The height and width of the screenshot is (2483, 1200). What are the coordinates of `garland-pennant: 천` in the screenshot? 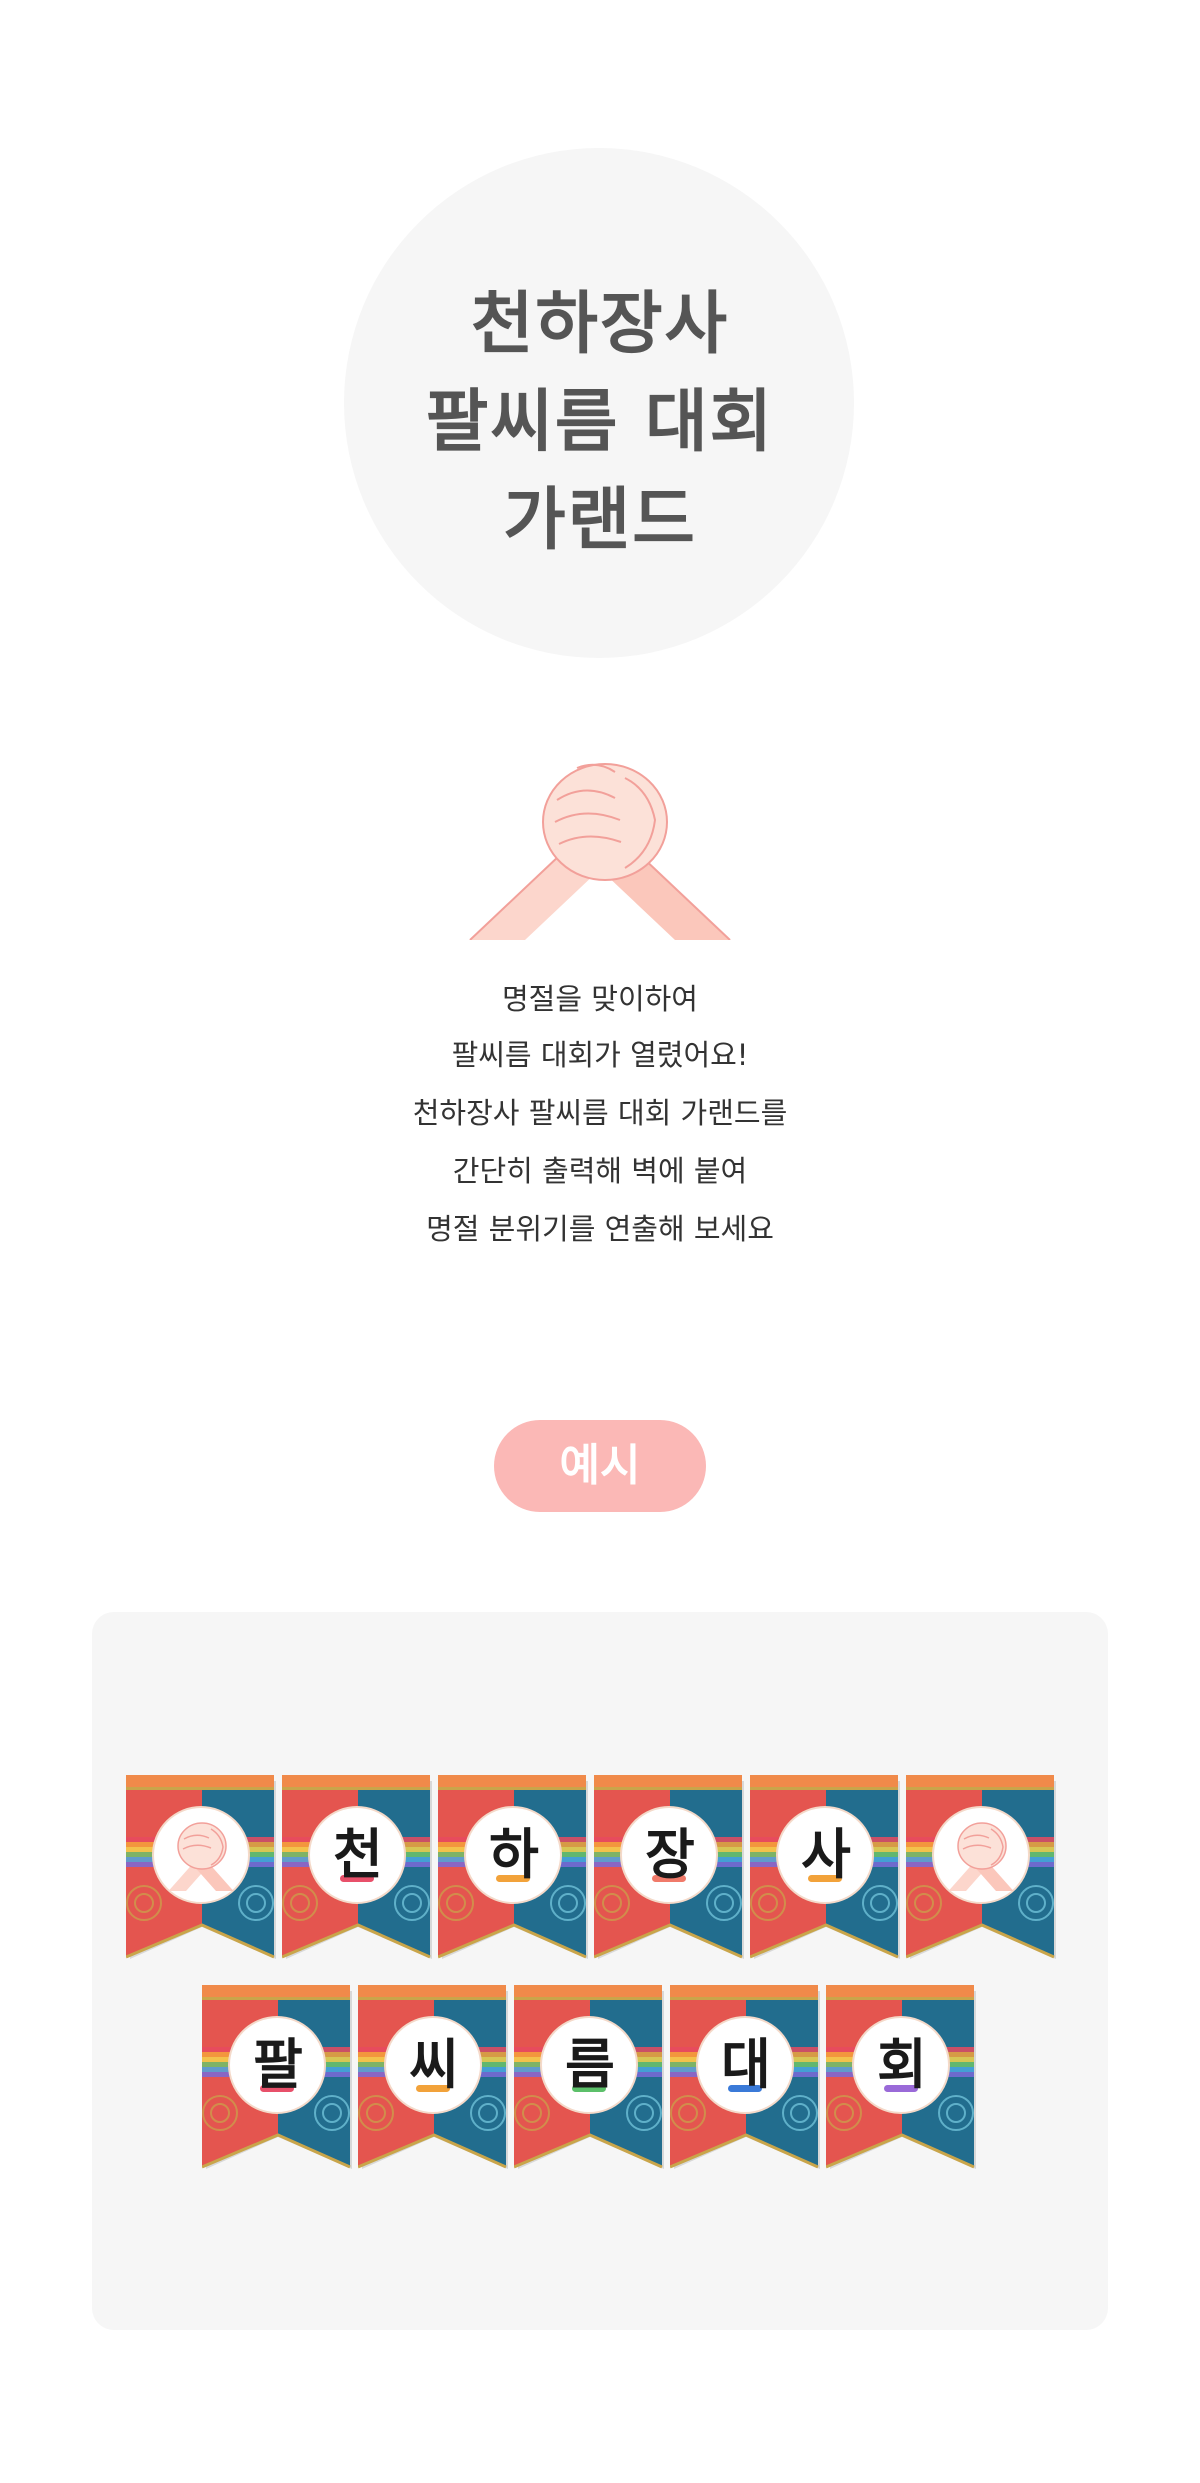 It's located at (357, 1868).